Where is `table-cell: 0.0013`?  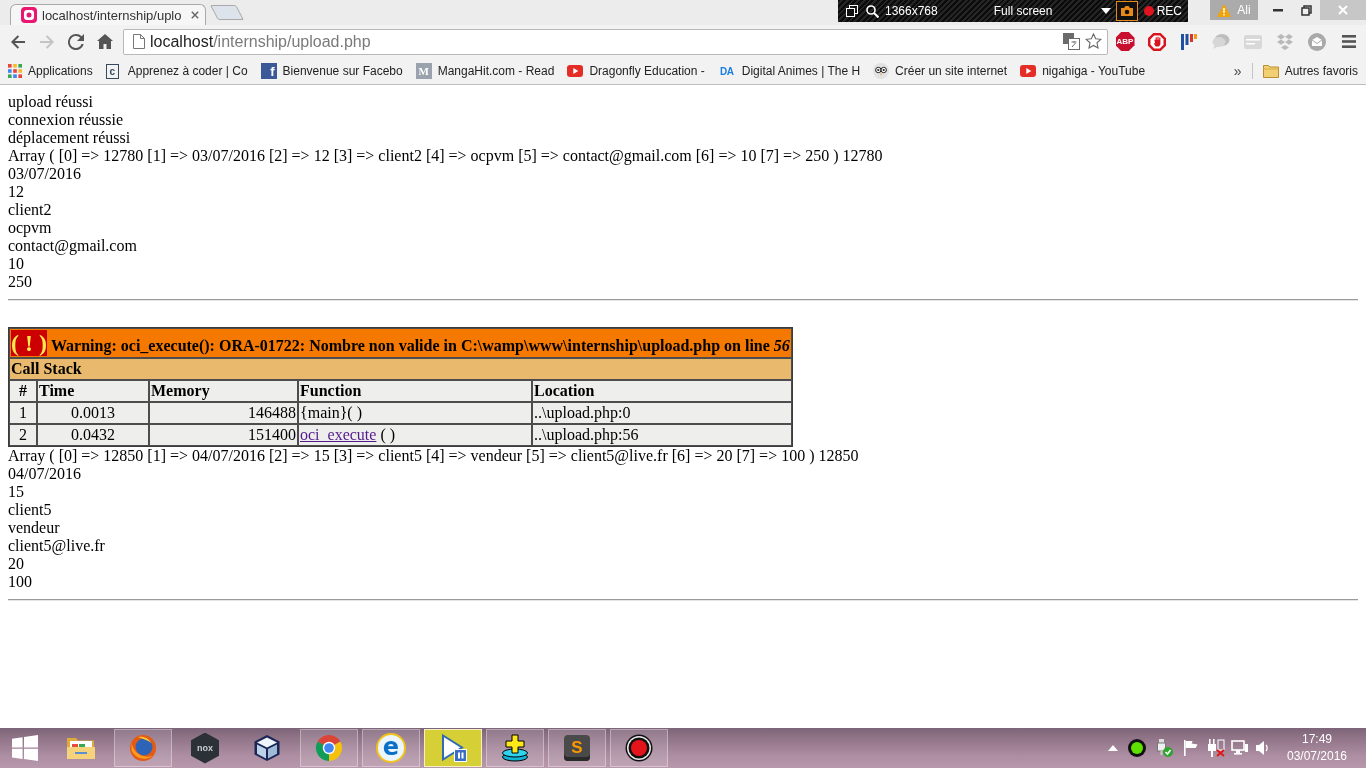 table-cell: 0.0013 is located at coordinates (93, 413).